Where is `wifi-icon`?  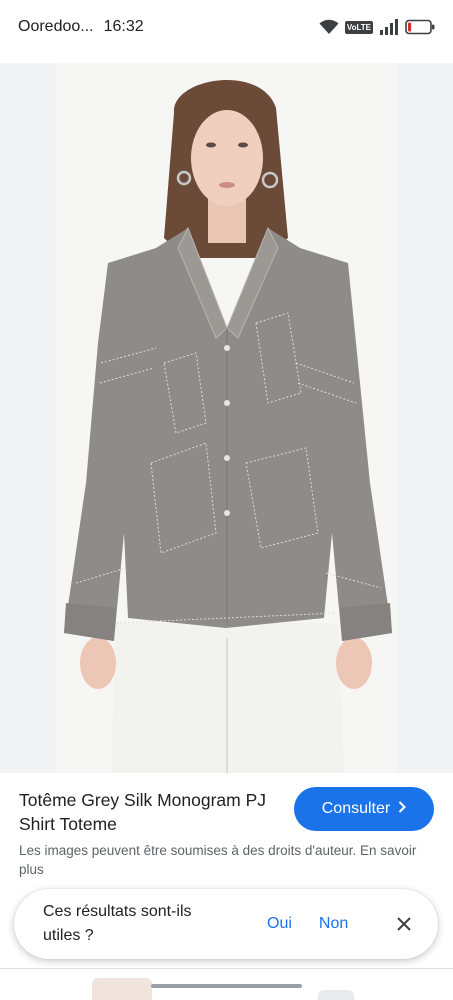 wifi-icon is located at coordinates (329, 27).